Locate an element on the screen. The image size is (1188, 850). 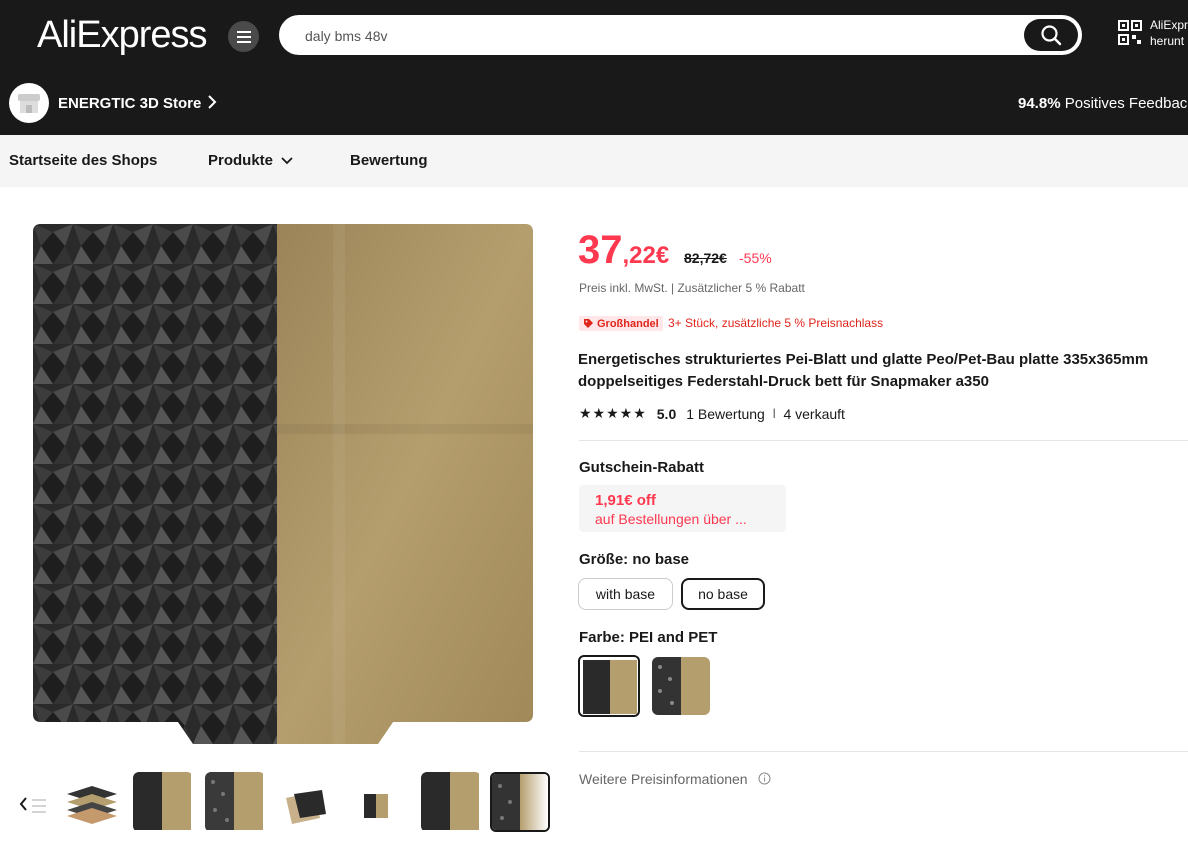
rating-row: ★★★★★ 5.0 1 Bewertung | 4 verkauft is located at coordinates (712, 413).